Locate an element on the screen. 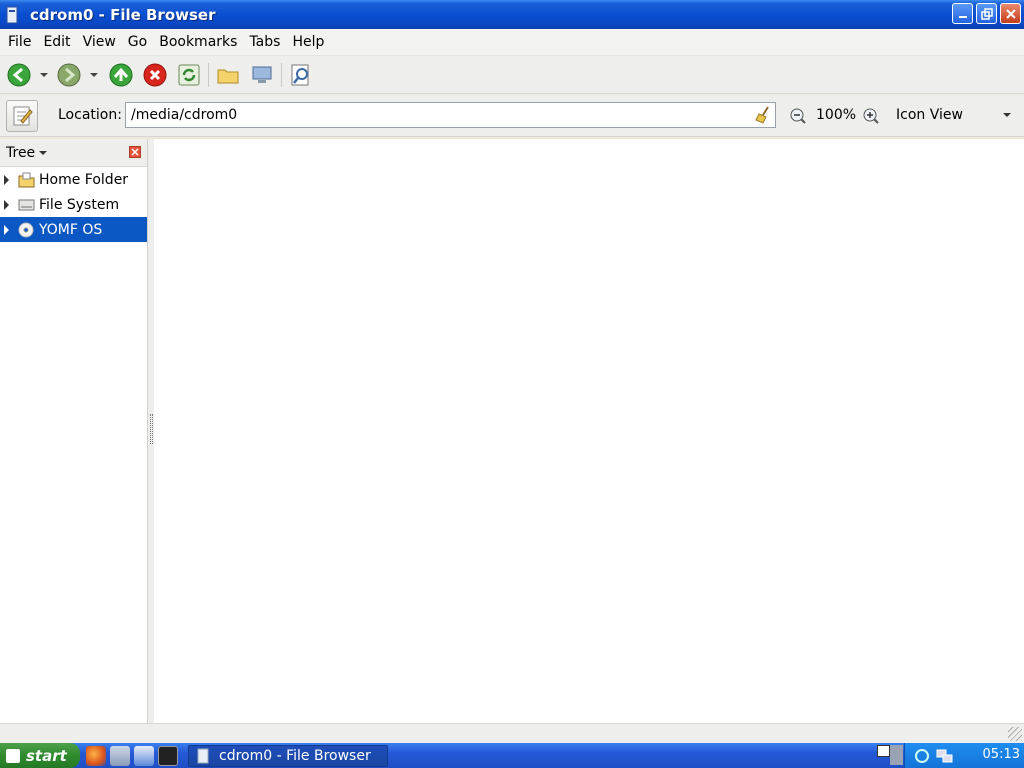  firefox-icon is located at coordinates (96, 755).